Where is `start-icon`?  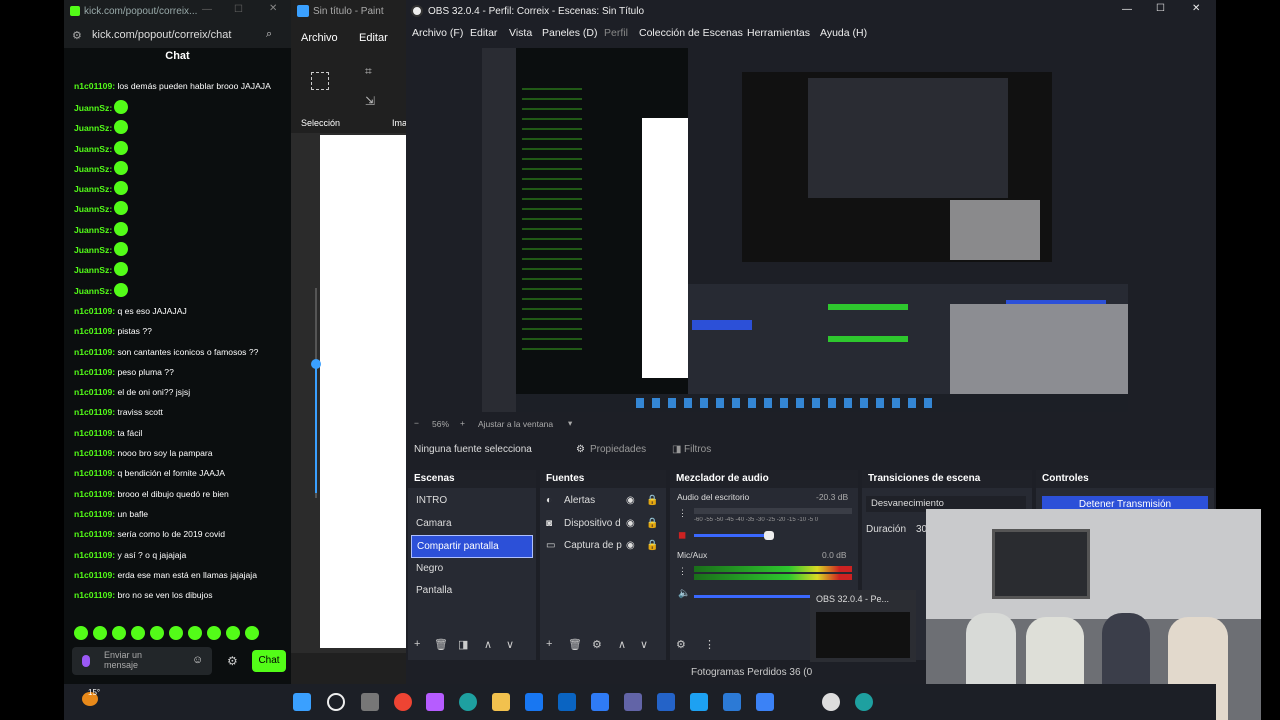 start-icon is located at coordinates (302, 702).